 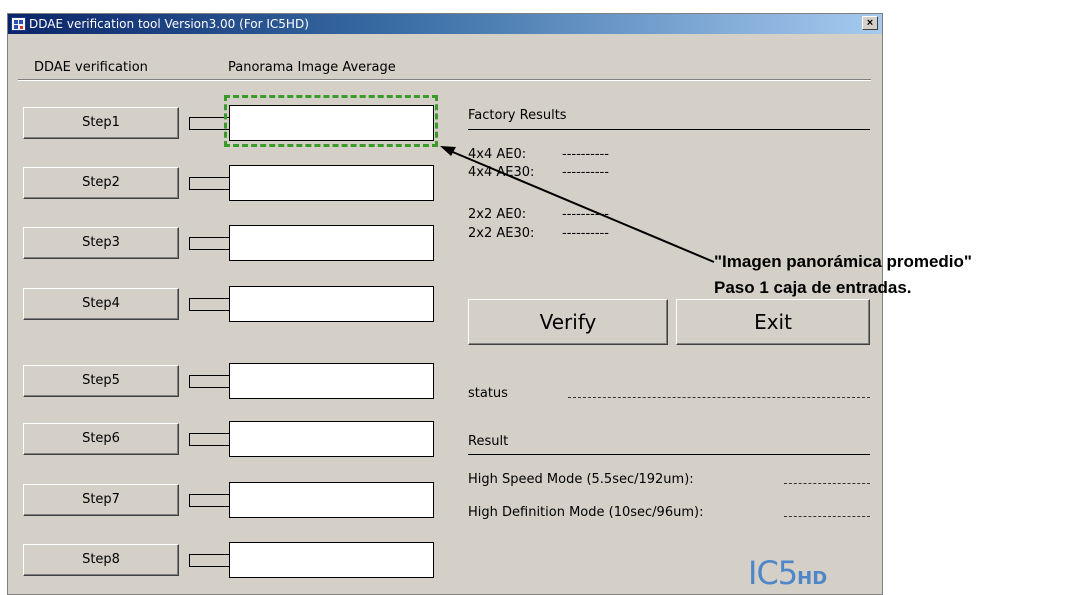 I want to click on annotation-line2: Paso 1 caja de entradas., so click(x=813, y=287).